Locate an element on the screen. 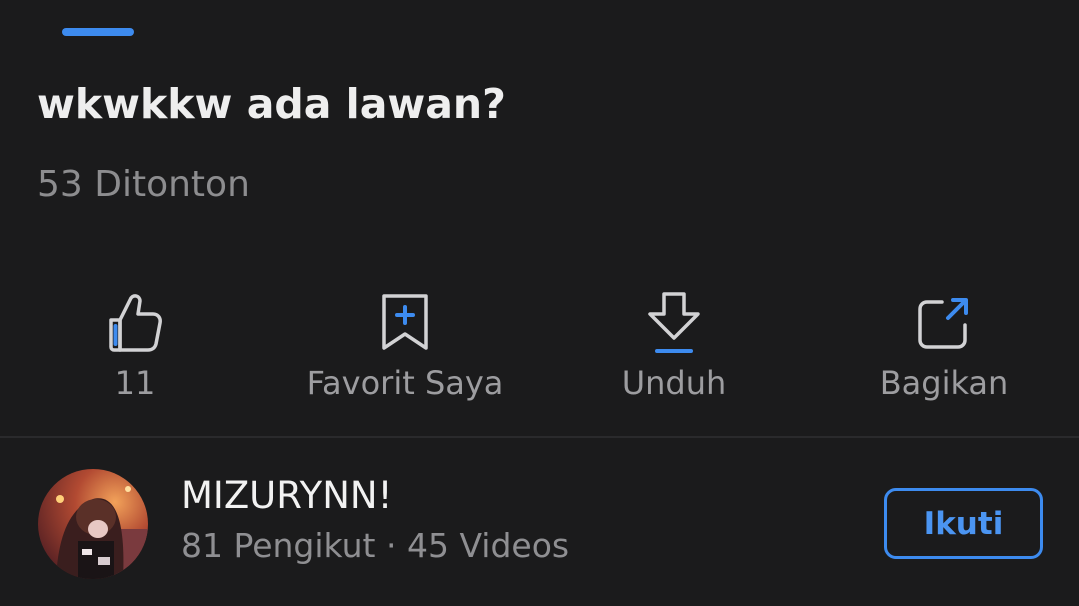 This screenshot has width=1079, height=606. download-label: Unduh is located at coordinates (674, 383).